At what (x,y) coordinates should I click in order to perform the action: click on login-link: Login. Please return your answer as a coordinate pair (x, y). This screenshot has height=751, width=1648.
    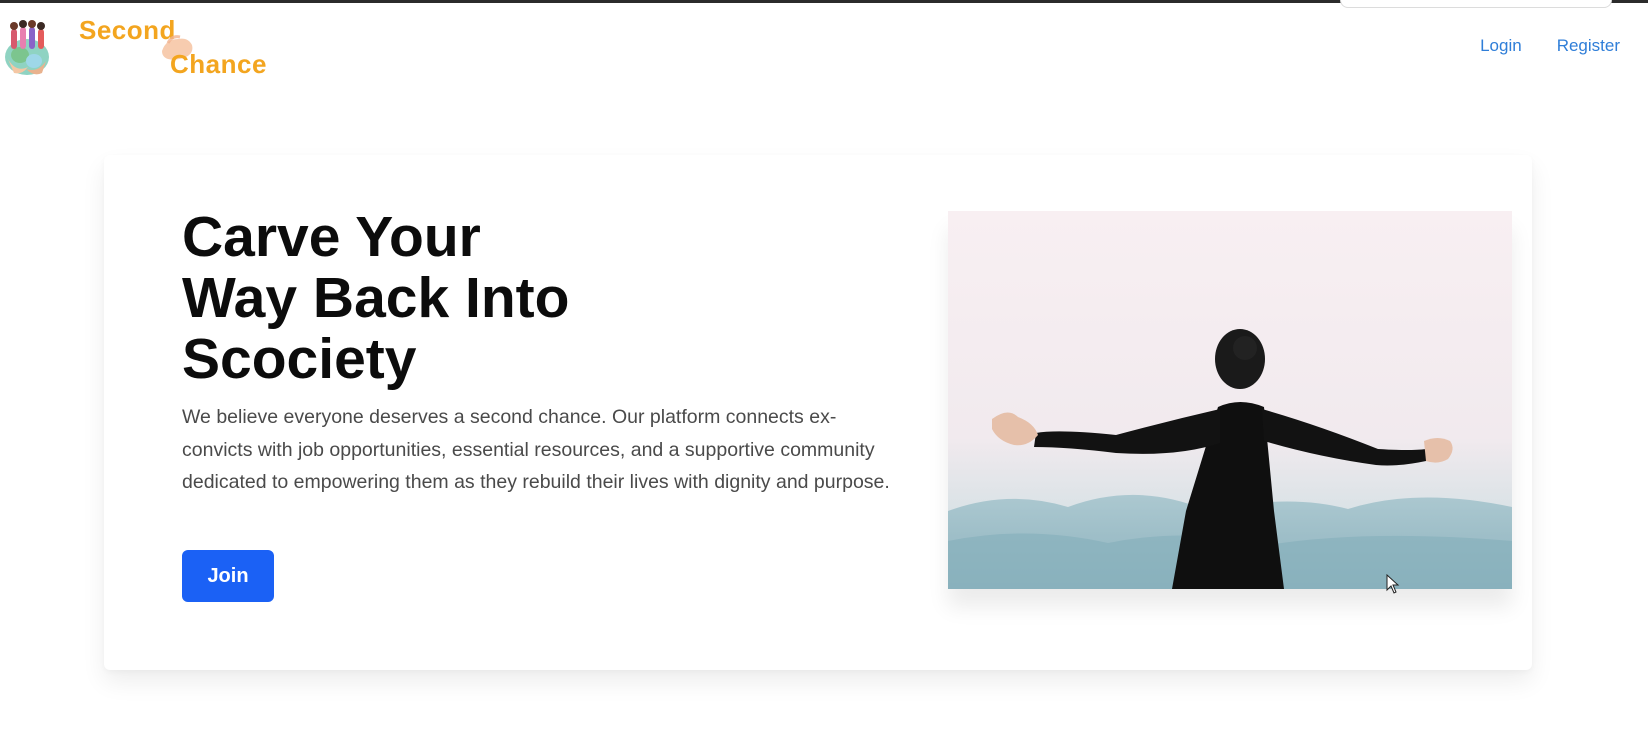
    Looking at the image, I should click on (1501, 46).